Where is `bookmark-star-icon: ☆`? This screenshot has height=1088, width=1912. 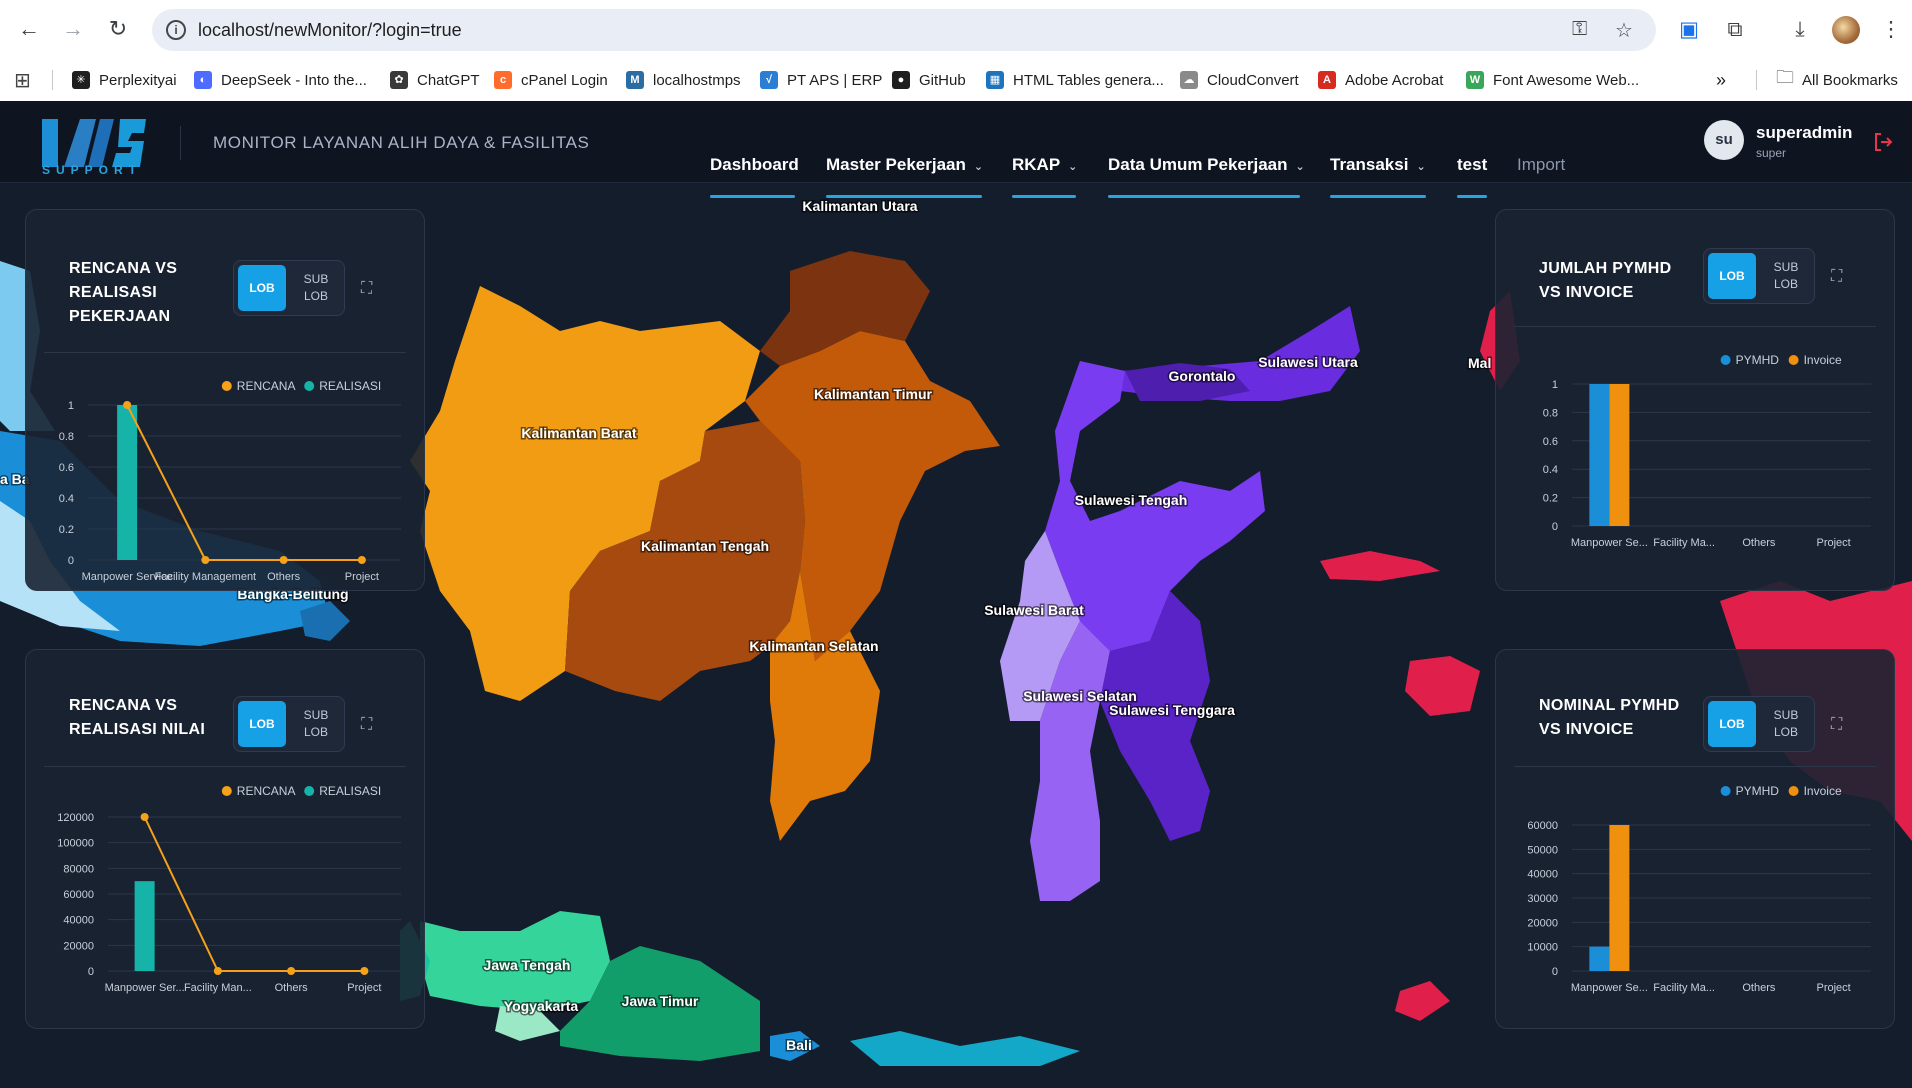
bookmark-star-icon: ☆ is located at coordinates (1624, 30).